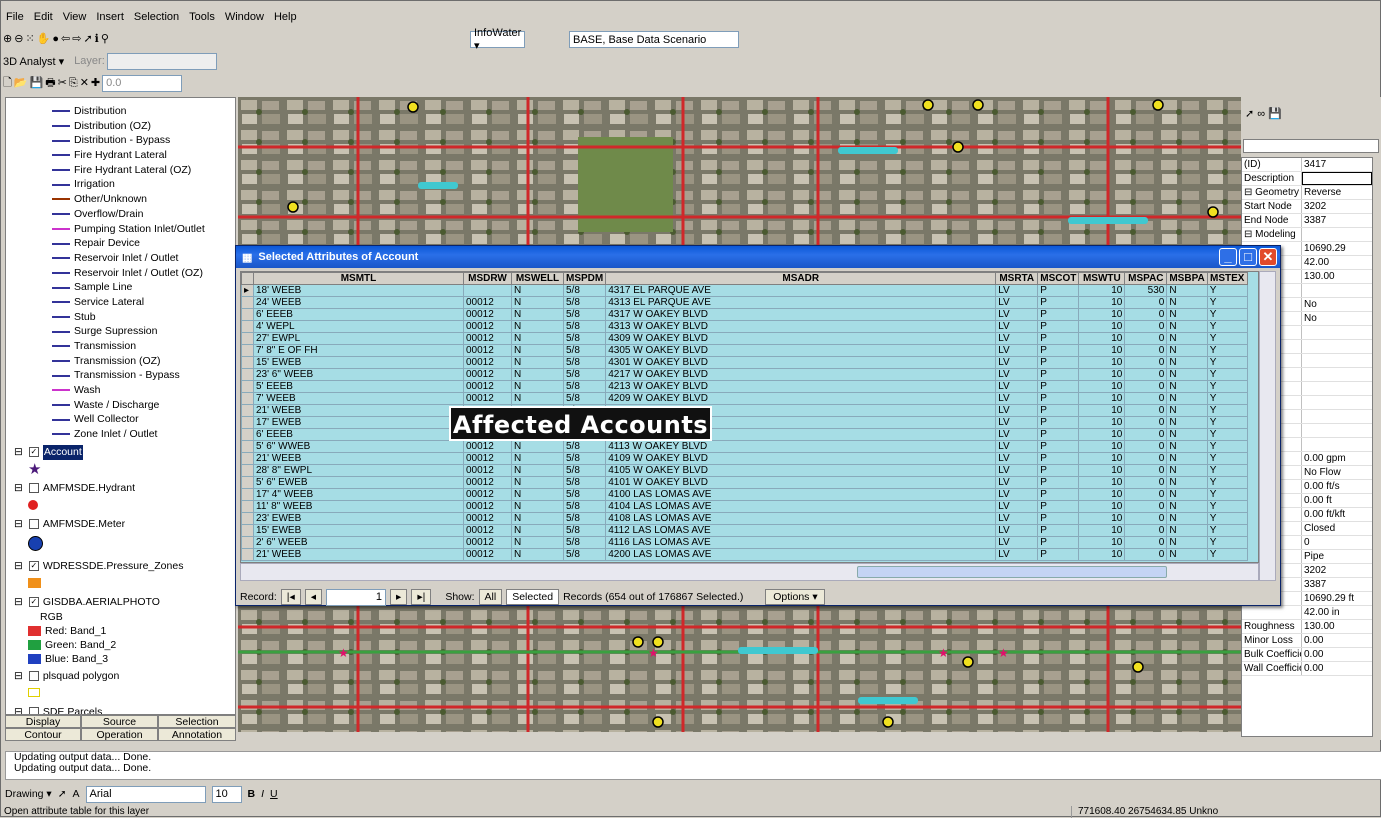 The width and height of the screenshot is (1381, 818). What do you see at coordinates (1275, 114) in the screenshot?
I see `save-icon-right: 💾` at bounding box center [1275, 114].